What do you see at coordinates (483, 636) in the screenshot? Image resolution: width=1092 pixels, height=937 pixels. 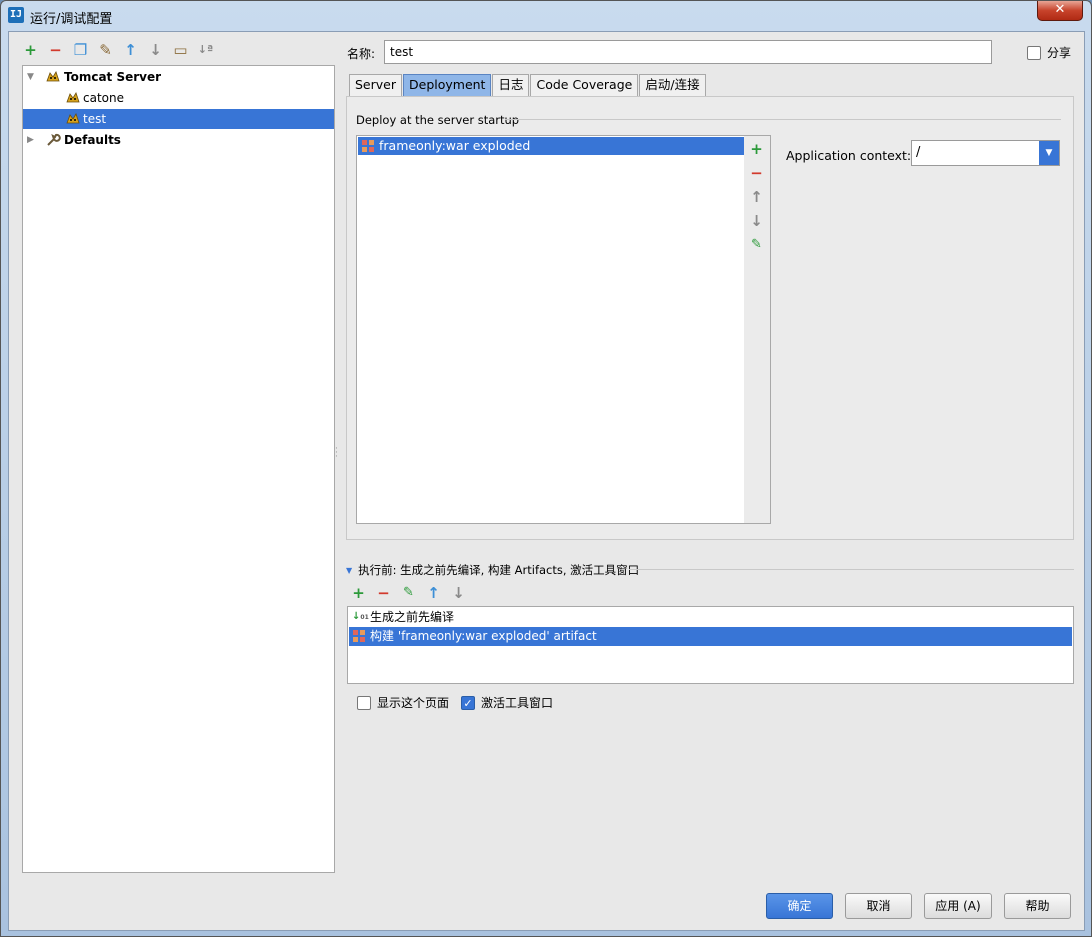 I see `list-item-label: 构建 'frameonly:war exploded' artifact` at bounding box center [483, 636].